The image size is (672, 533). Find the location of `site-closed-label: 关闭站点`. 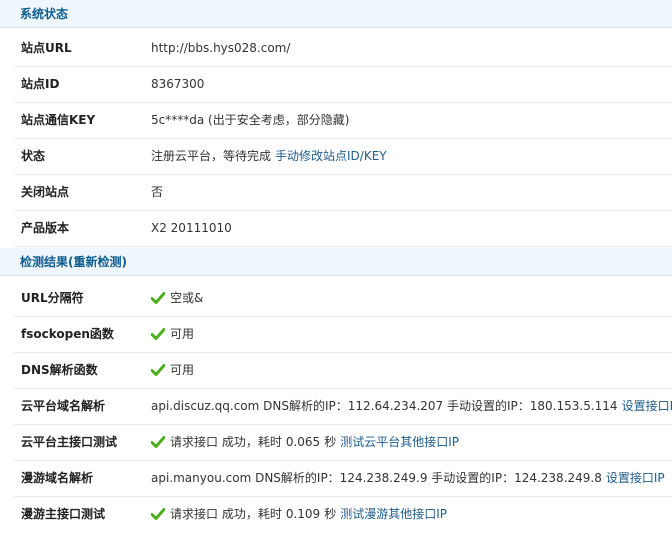

site-closed-label: 关闭站点 is located at coordinates (45, 192).